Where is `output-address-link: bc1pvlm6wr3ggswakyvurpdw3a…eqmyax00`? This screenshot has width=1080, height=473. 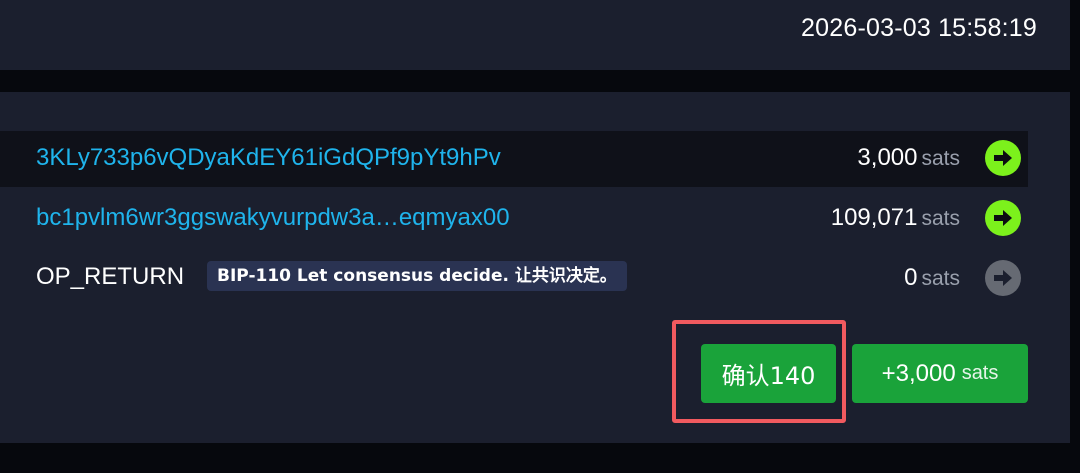 output-address-link: bc1pvlm6wr3ggswakyvurpdw3a…eqmyax00 is located at coordinates (273, 218).